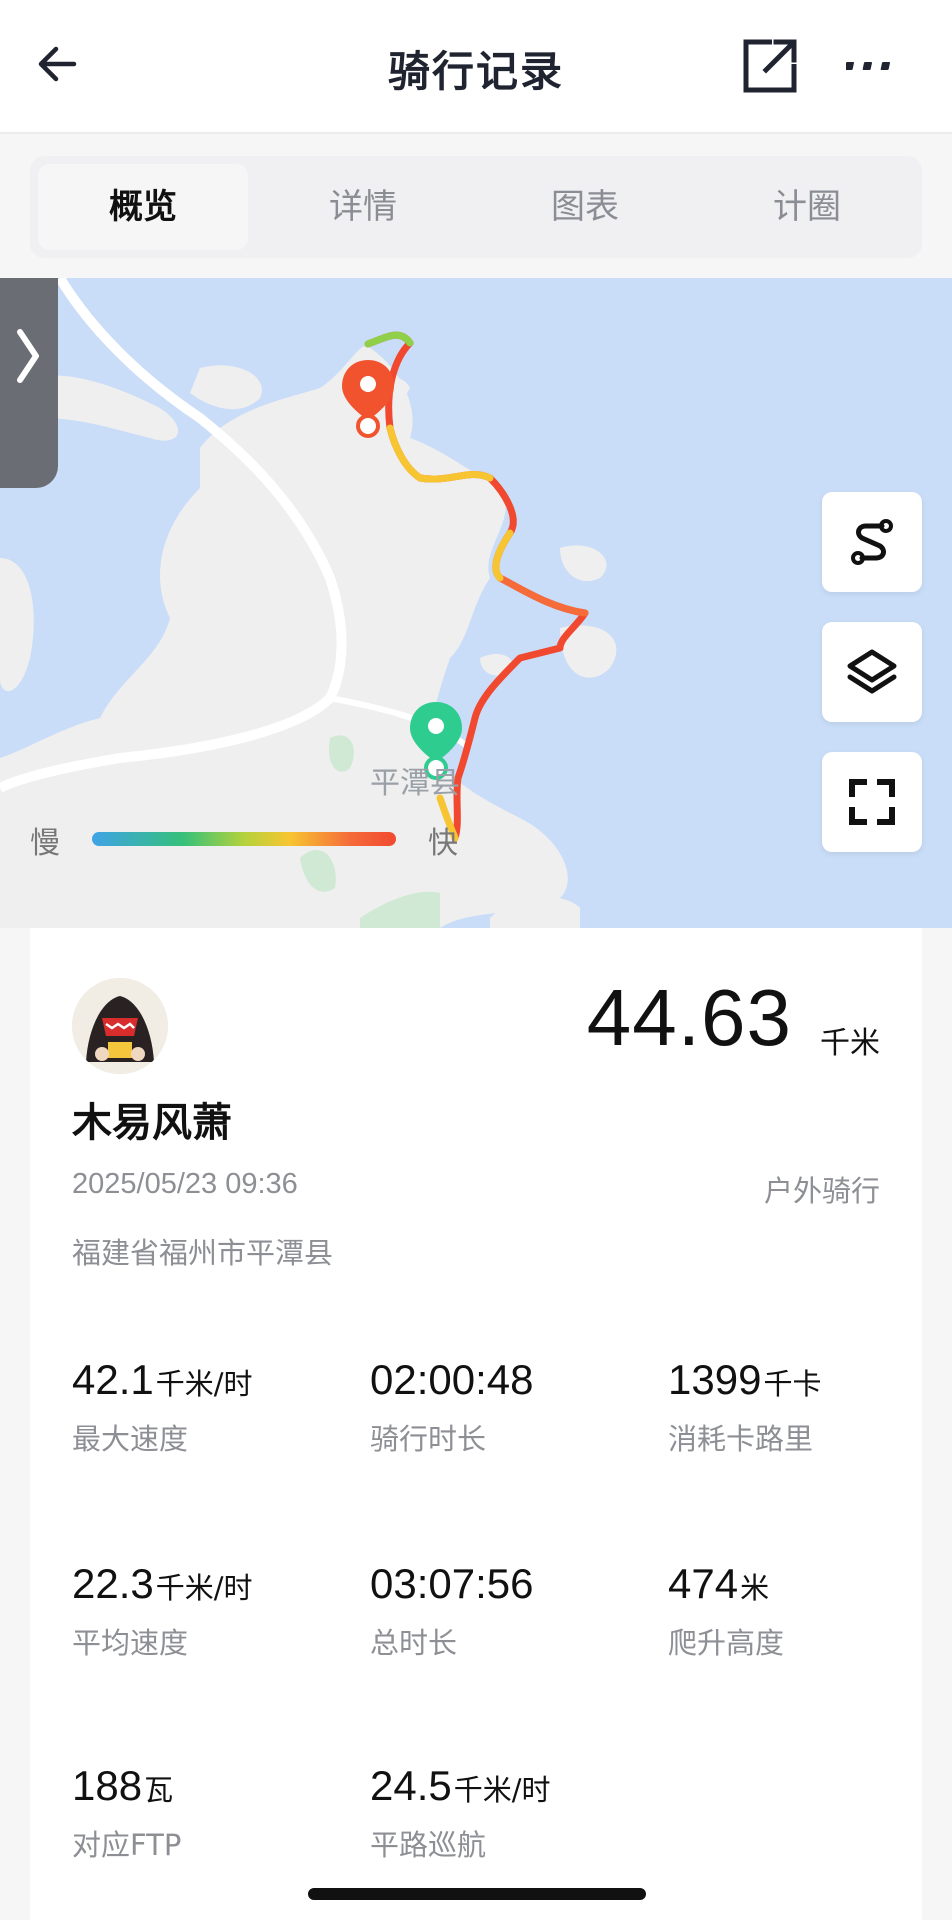 Image resolution: width=952 pixels, height=1920 pixels. I want to click on avatar, so click(120, 1026).